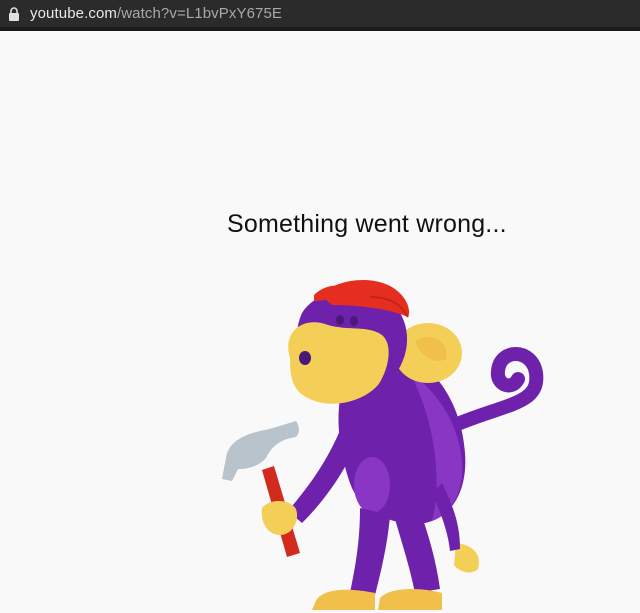  Describe the element at coordinates (14, 14) in the screenshot. I see `lock-icon` at that location.